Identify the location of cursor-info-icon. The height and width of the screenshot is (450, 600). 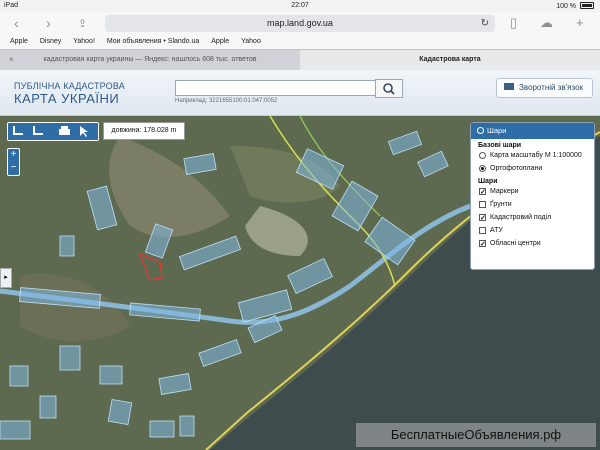
(84, 131).